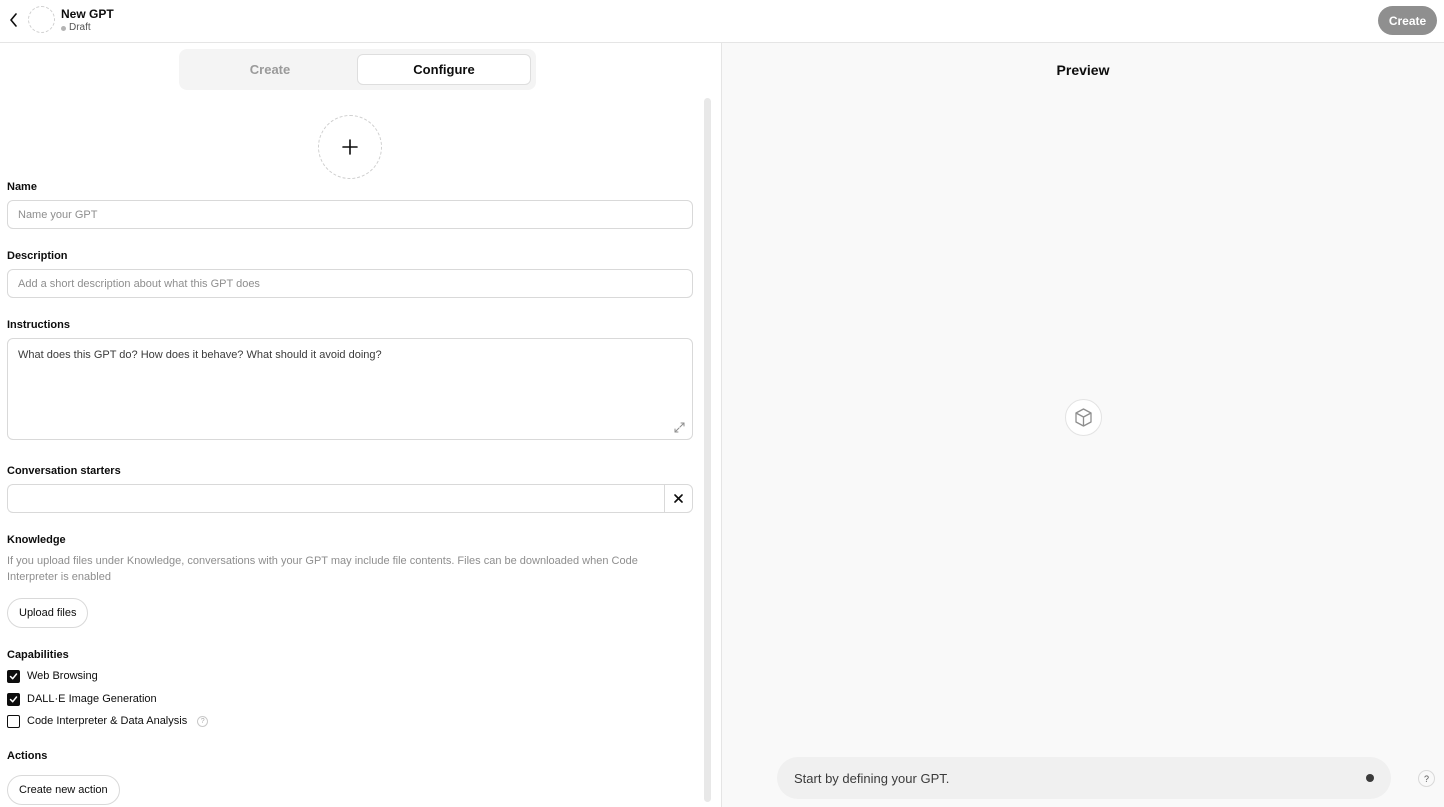 The height and width of the screenshot is (807, 1444). Describe the element at coordinates (1083, 70) in the screenshot. I see `preview-title: Preview` at that location.